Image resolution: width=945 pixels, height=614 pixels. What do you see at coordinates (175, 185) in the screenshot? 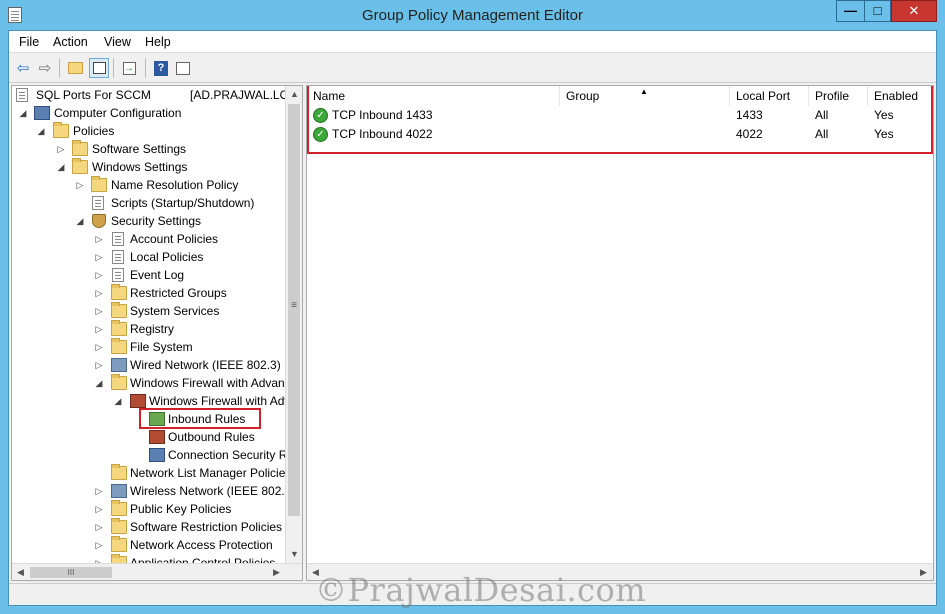
I see `tree-item-label: Name Resolution Policy` at bounding box center [175, 185].